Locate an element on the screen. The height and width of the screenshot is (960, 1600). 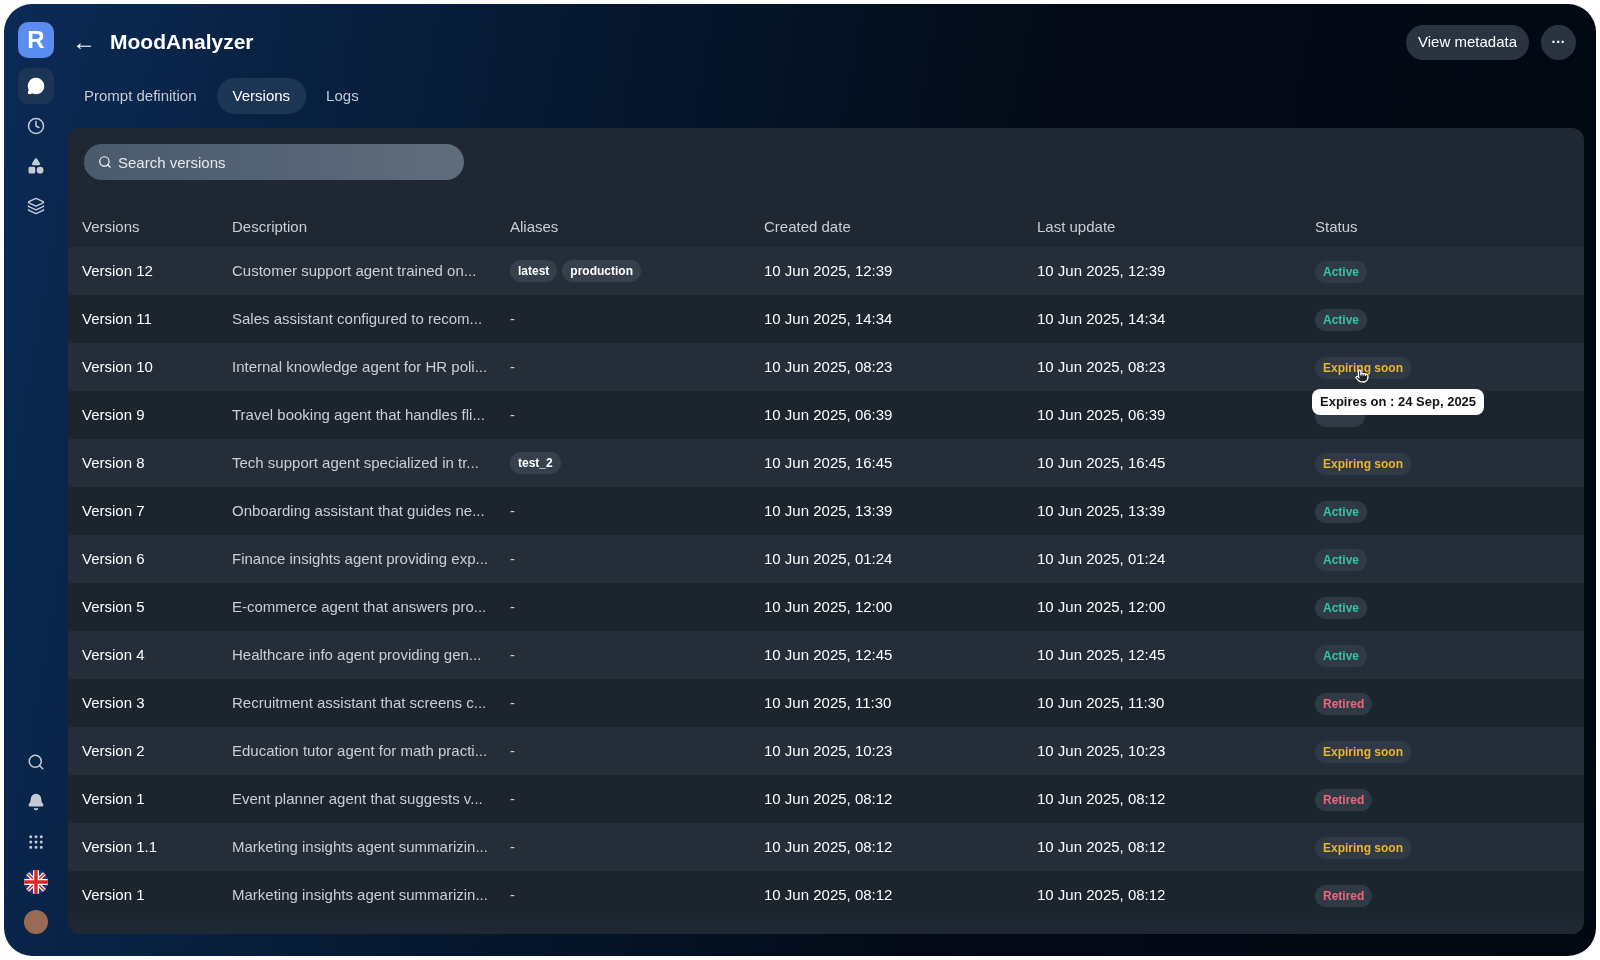
tab: Versions is located at coordinates (261, 96).